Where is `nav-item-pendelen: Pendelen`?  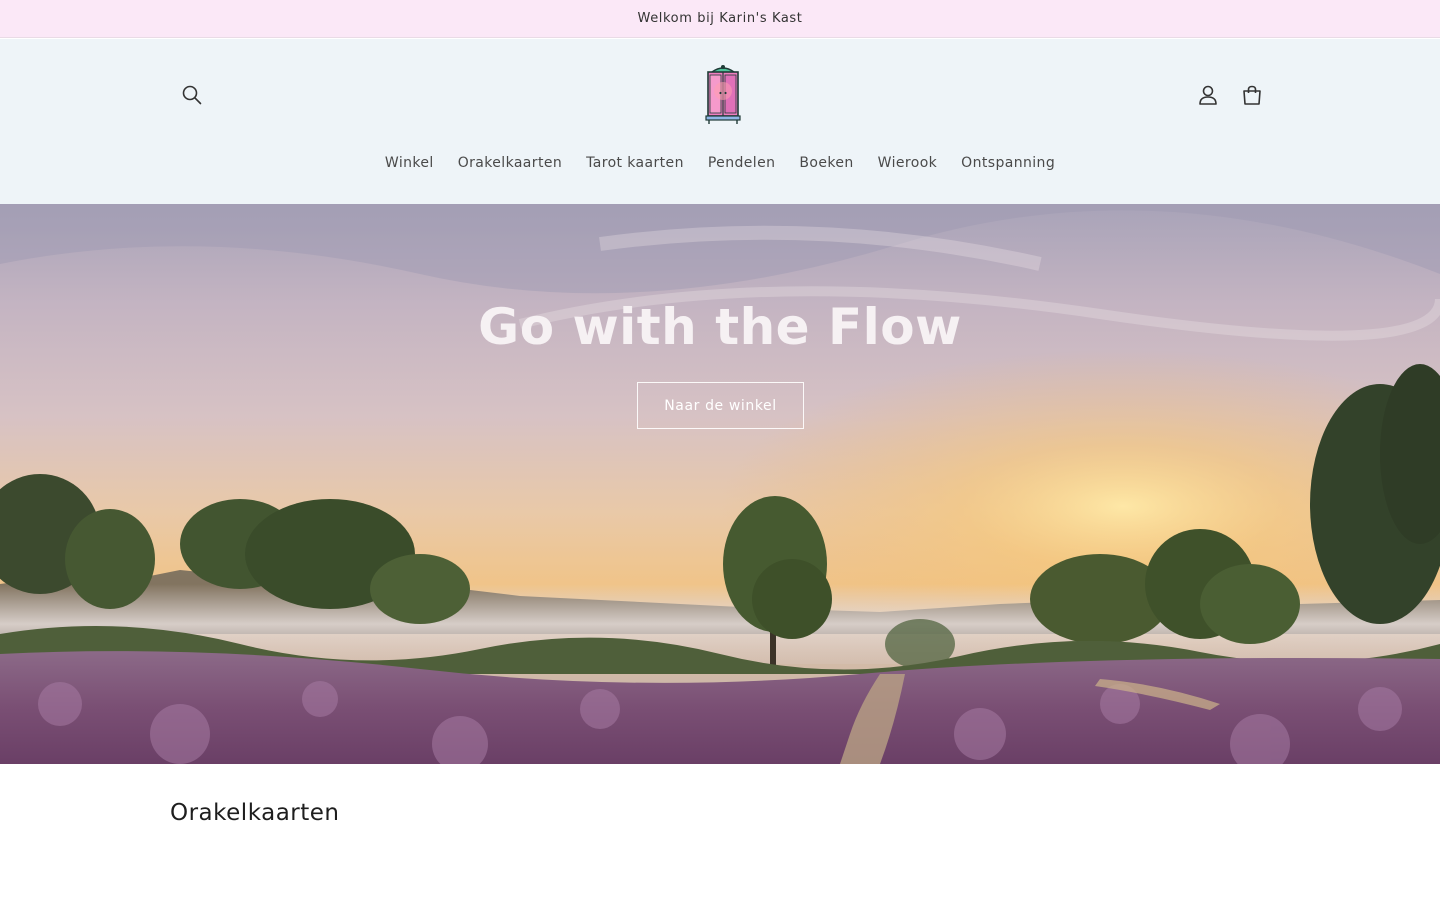 nav-item-pendelen: Pendelen is located at coordinates (742, 163).